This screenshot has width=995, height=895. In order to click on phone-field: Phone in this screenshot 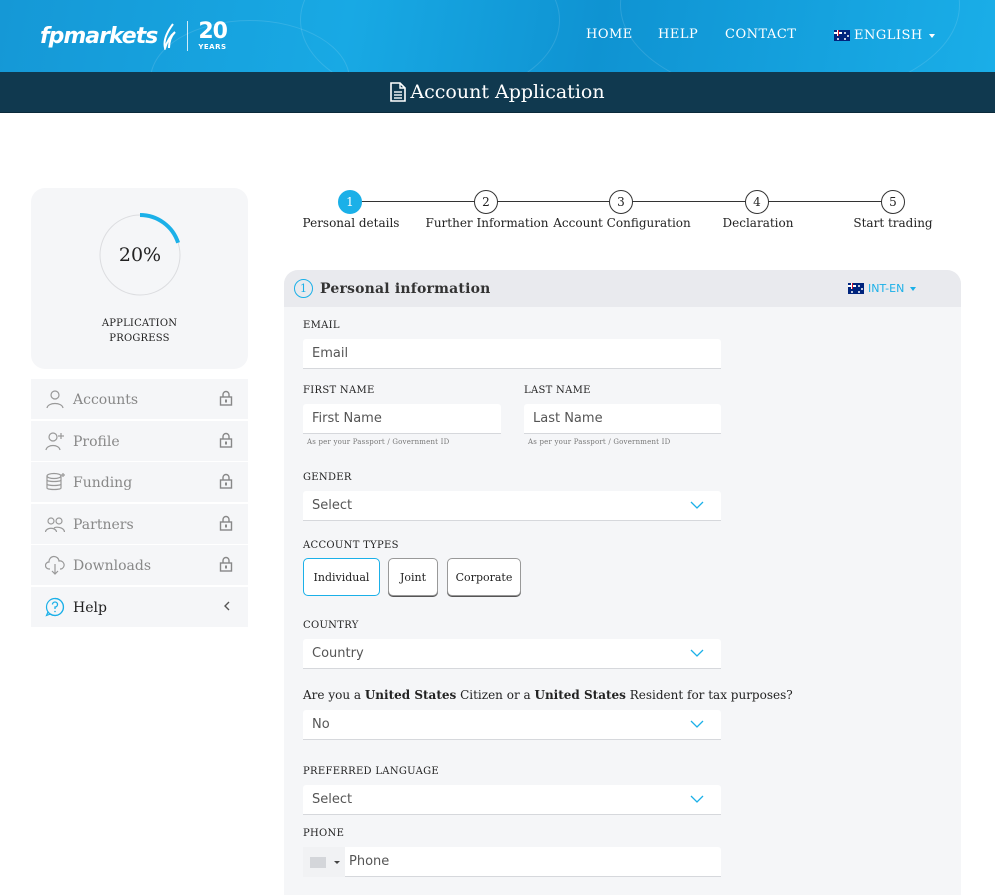, I will do `click(512, 862)`.